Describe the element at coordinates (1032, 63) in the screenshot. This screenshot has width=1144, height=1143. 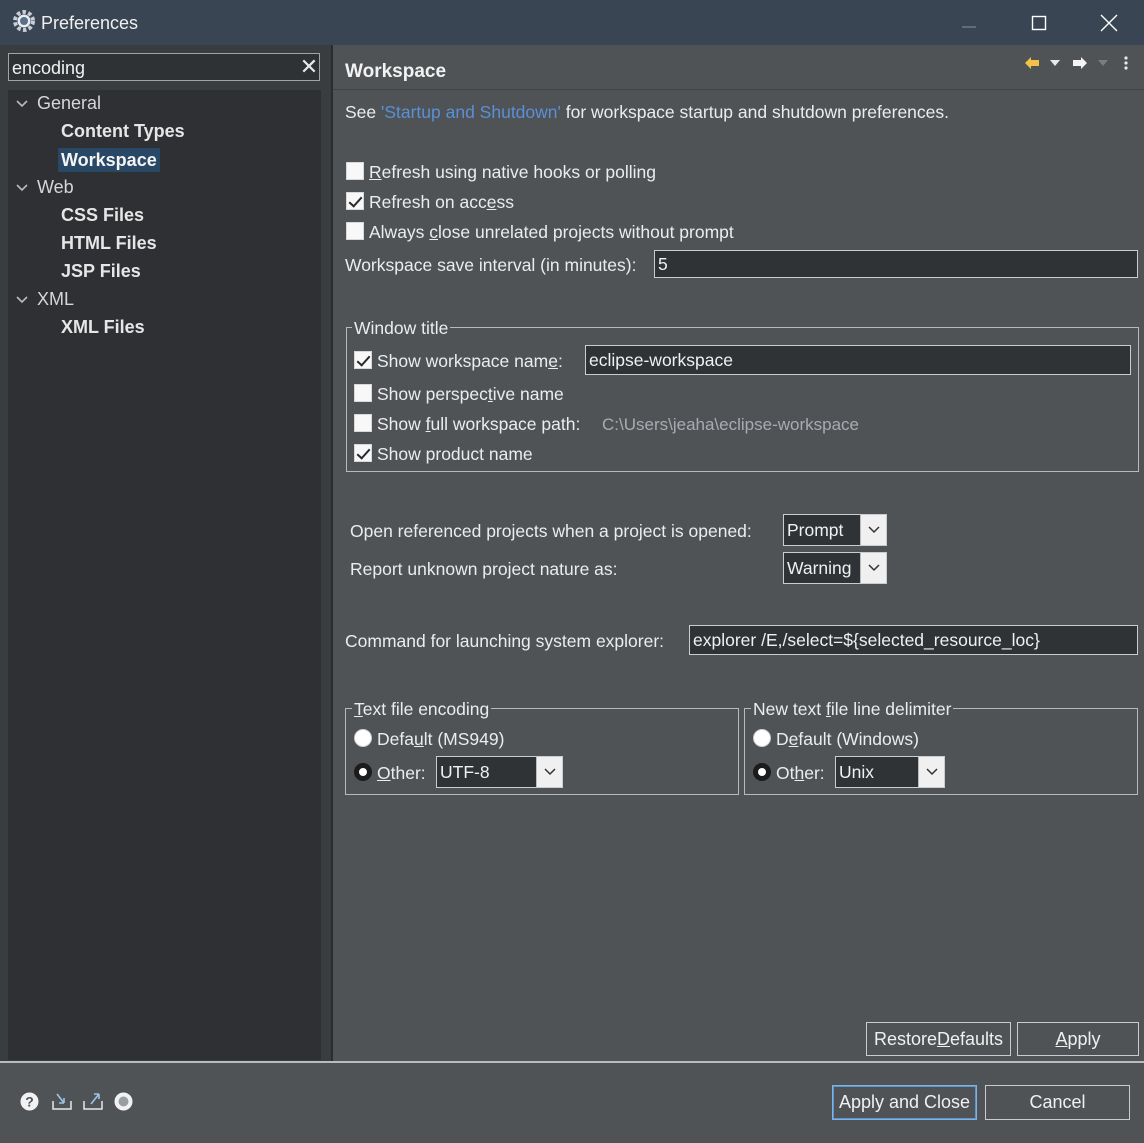
I see `back-arrow-icon` at that location.